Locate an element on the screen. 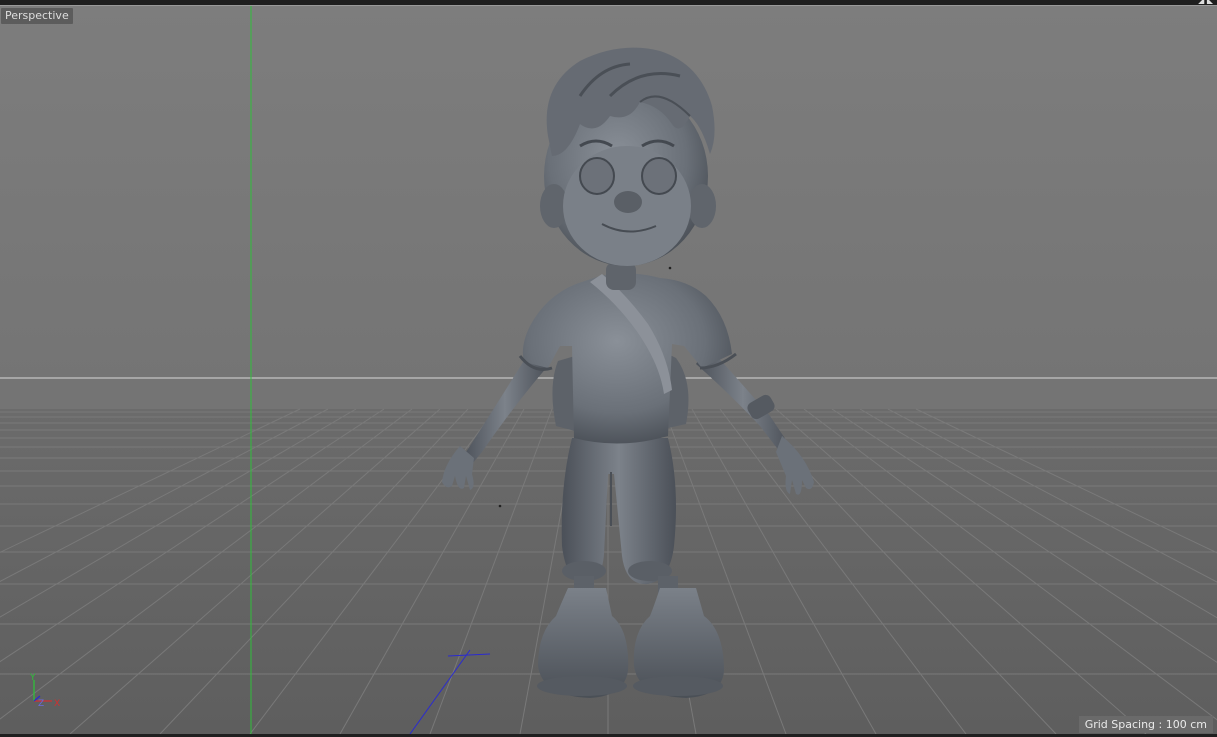  nose is located at coordinates (628, 202).